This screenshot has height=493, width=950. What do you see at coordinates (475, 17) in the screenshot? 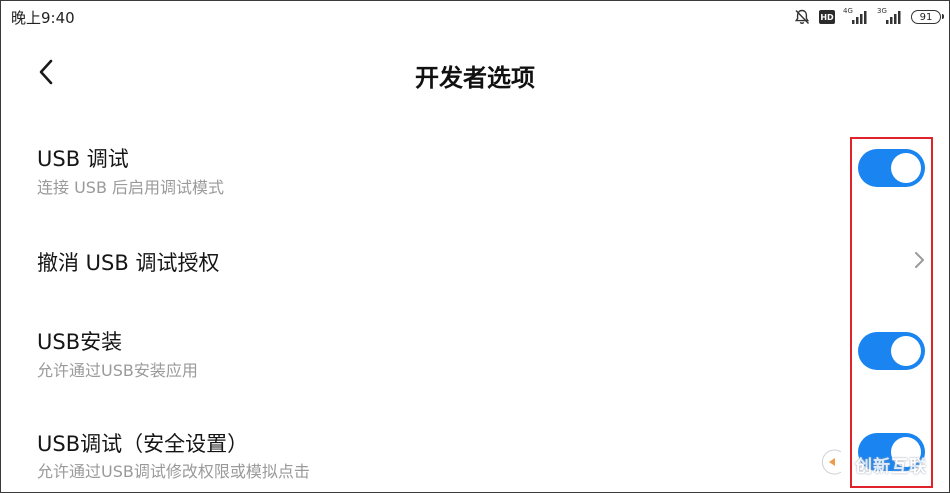
I see `status-bar: 晚上9:40 HD 4G 3G 91` at bounding box center [475, 17].